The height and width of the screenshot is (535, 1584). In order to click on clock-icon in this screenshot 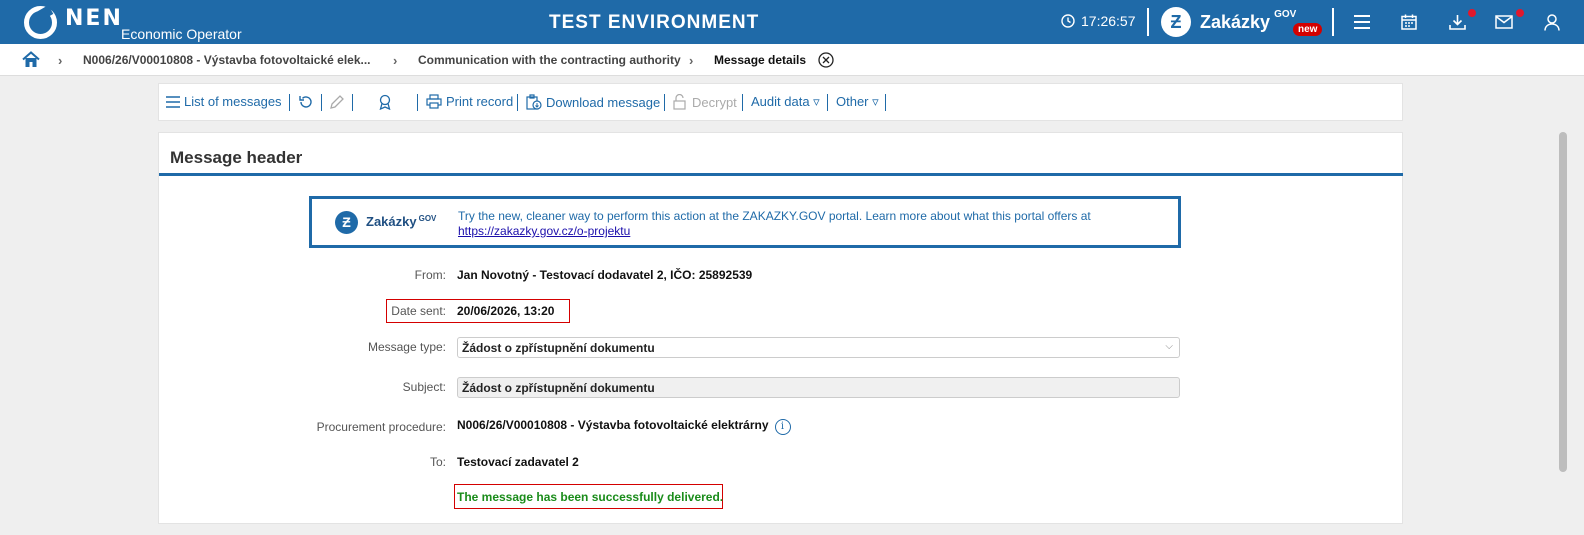, I will do `click(1068, 21)`.